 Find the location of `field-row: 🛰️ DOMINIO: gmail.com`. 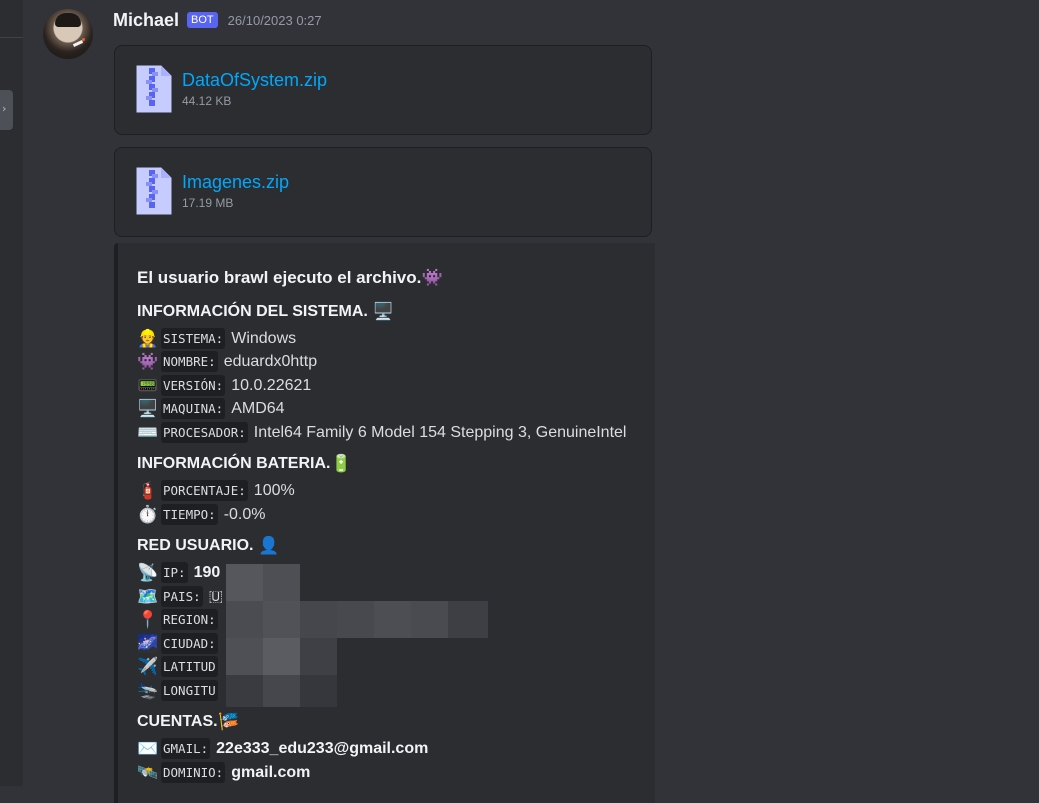

field-row: 🛰️ DOMINIO: gmail.com is located at coordinates (223, 772).